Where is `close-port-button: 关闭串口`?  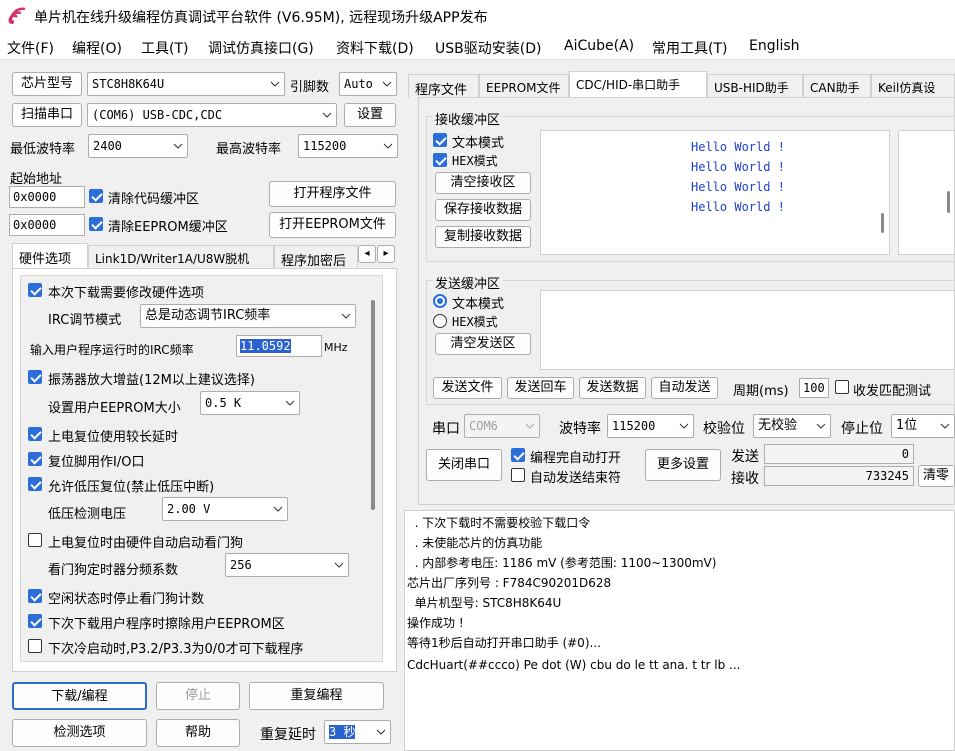 close-port-button: 关闭串口 is located at coordinates (464, 465).